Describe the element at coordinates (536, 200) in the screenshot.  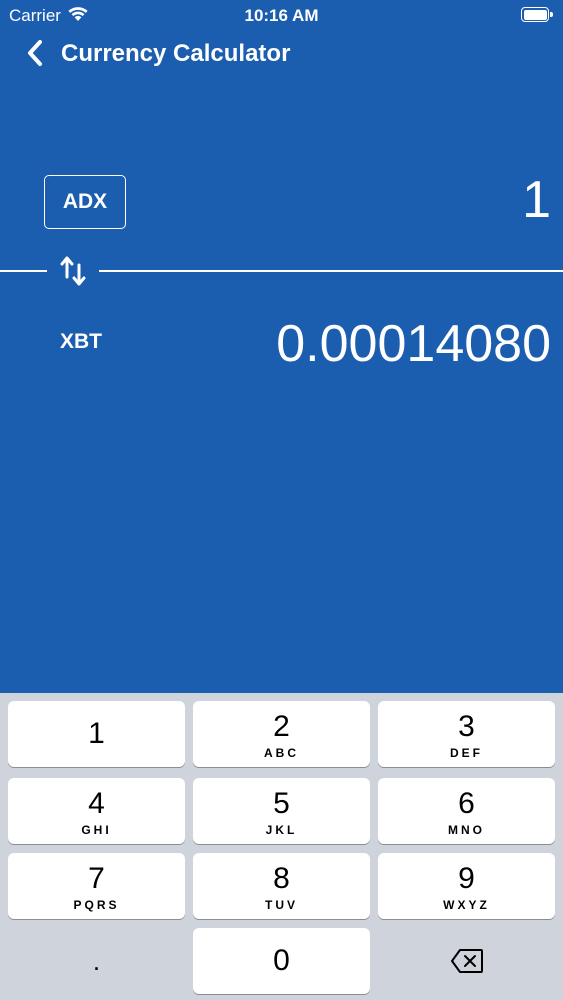
I see `from-amount-input: 1` at that location.